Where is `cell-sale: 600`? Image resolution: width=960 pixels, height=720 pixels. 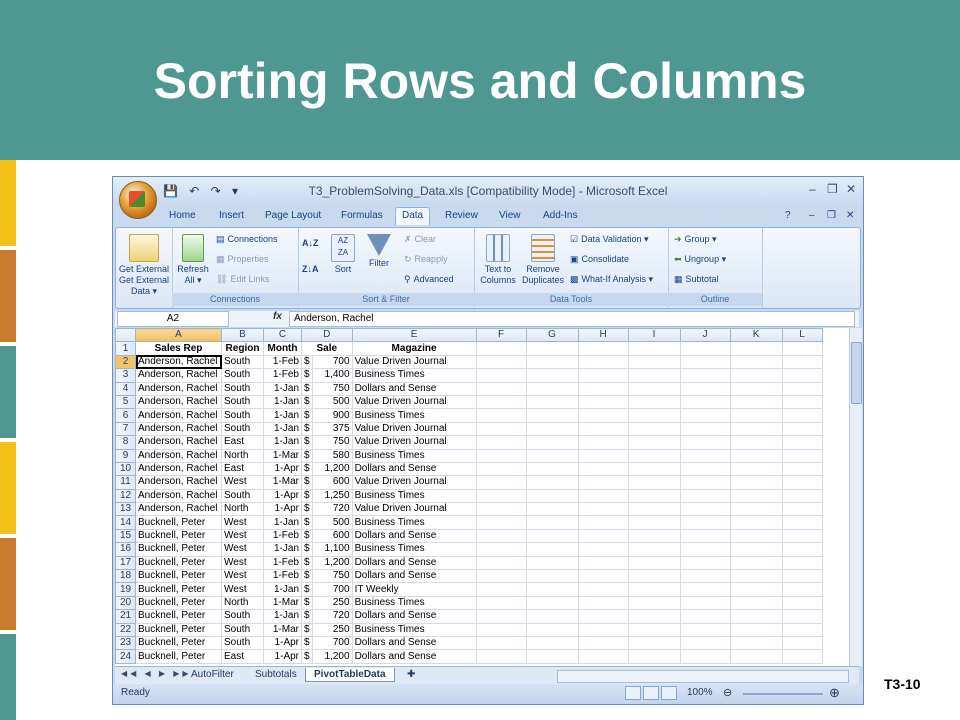
cell-sale: 600 is located at coordinates (332, 482).